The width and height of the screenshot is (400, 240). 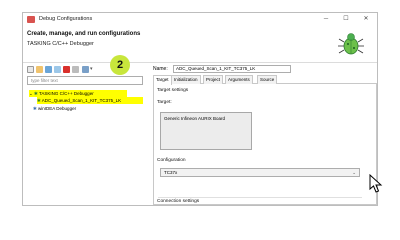 I want to click on debug-bug-icon, so click(x=31, y=19).